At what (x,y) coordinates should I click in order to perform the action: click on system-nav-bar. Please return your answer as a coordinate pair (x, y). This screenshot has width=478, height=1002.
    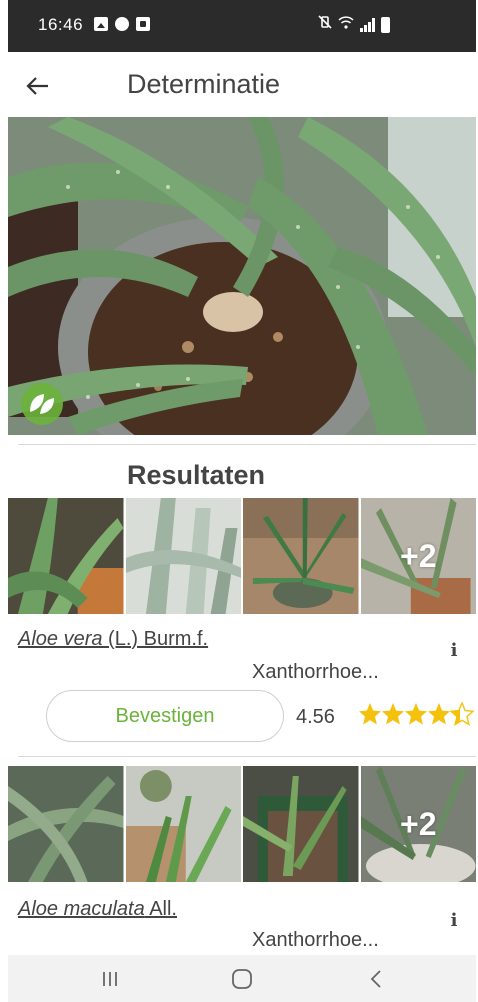
    Looking at the image, I should click on (242, 978).